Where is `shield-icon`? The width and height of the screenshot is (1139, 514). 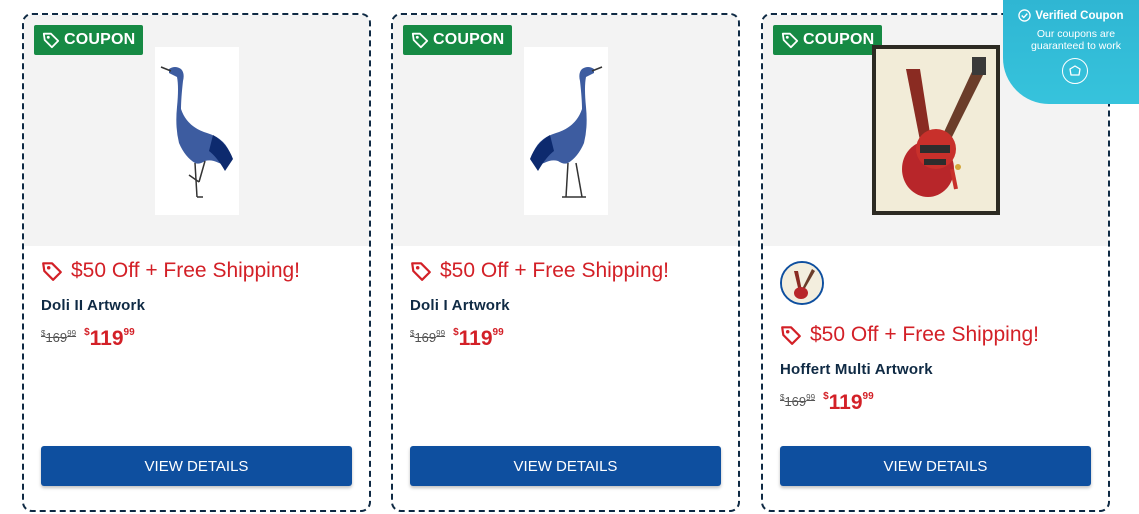
shield-icon is located at coordinates (1075, 71).